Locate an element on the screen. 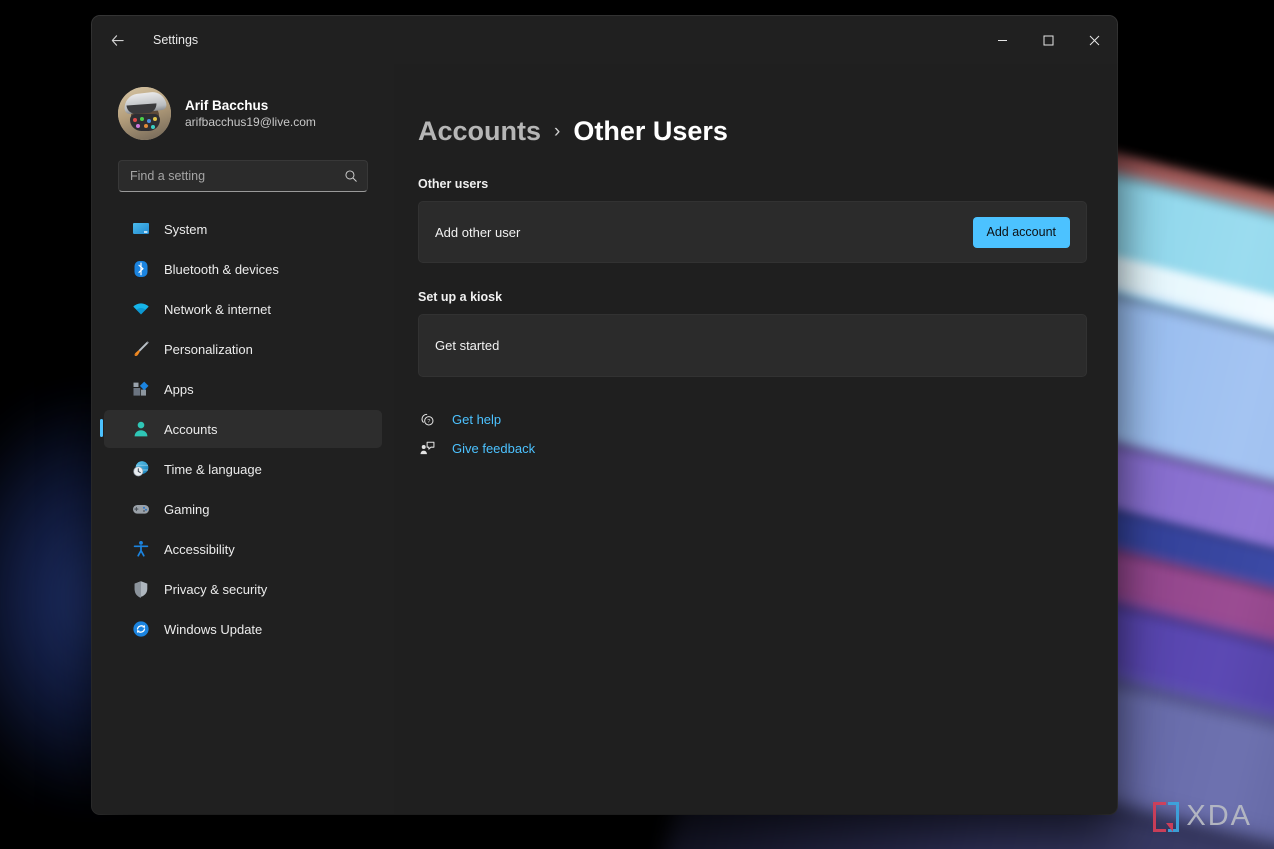 This screenshot has width=1274, height=849. other-users-section: Other users Add other user Add account is located at coordinates (752, 220).